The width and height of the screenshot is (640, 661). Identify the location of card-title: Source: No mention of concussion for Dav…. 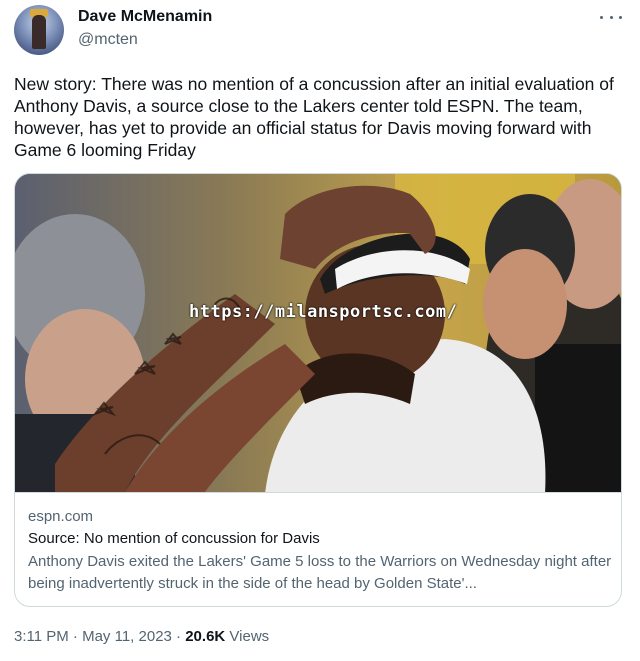
(174, 538).